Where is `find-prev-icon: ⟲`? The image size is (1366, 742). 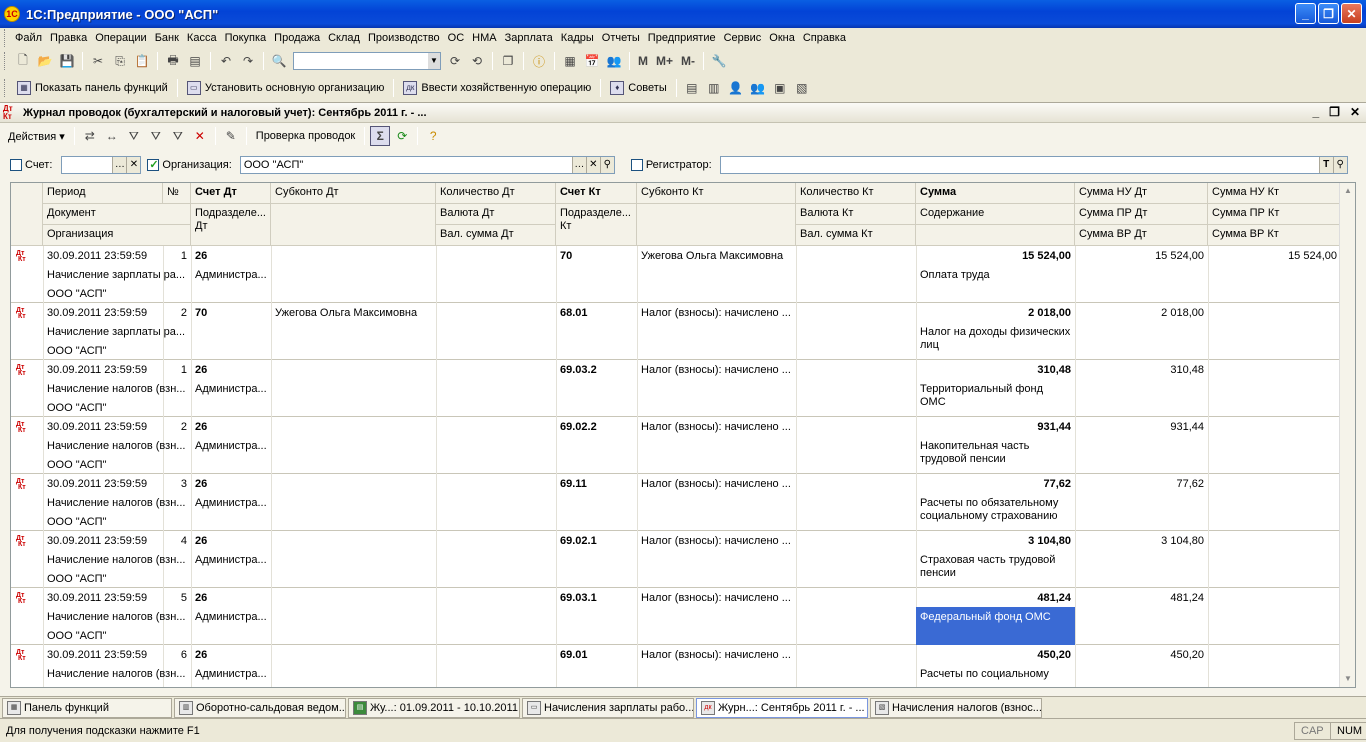
find-prev-icon: ⟲ is located at coordinates (477, 61).